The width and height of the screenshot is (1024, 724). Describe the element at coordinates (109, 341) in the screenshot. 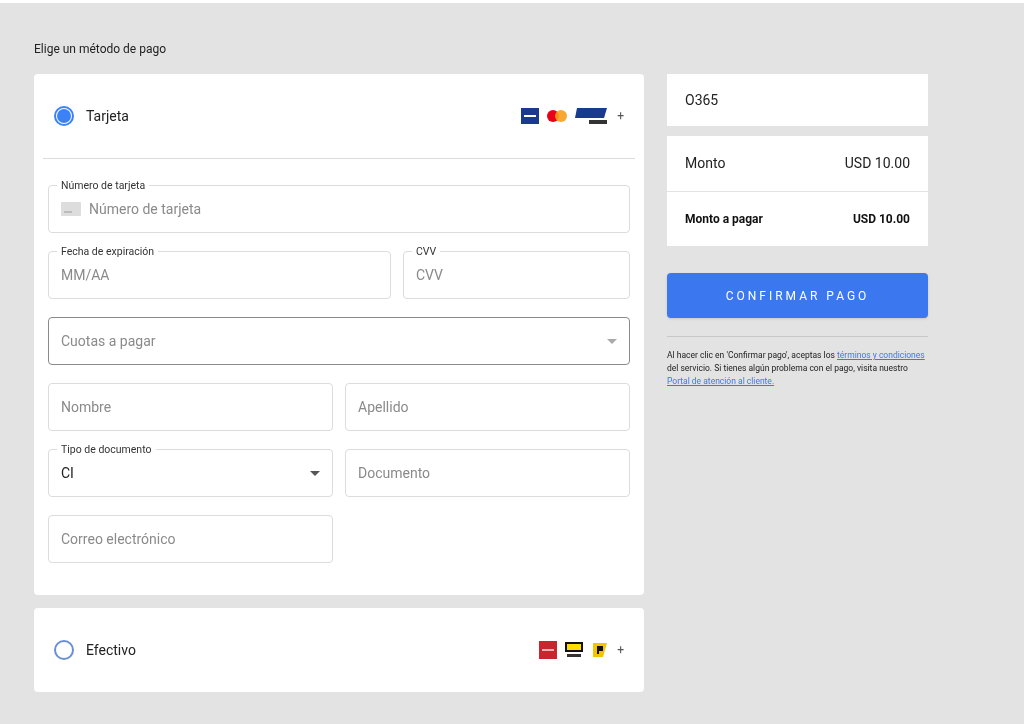

I see `field-placeholder: Cuotas a pagar` at that location.